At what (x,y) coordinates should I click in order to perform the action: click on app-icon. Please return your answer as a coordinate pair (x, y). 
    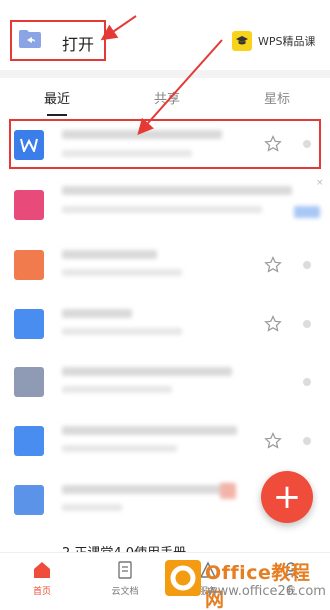
    Looking at the image, I should click on (29, 205).